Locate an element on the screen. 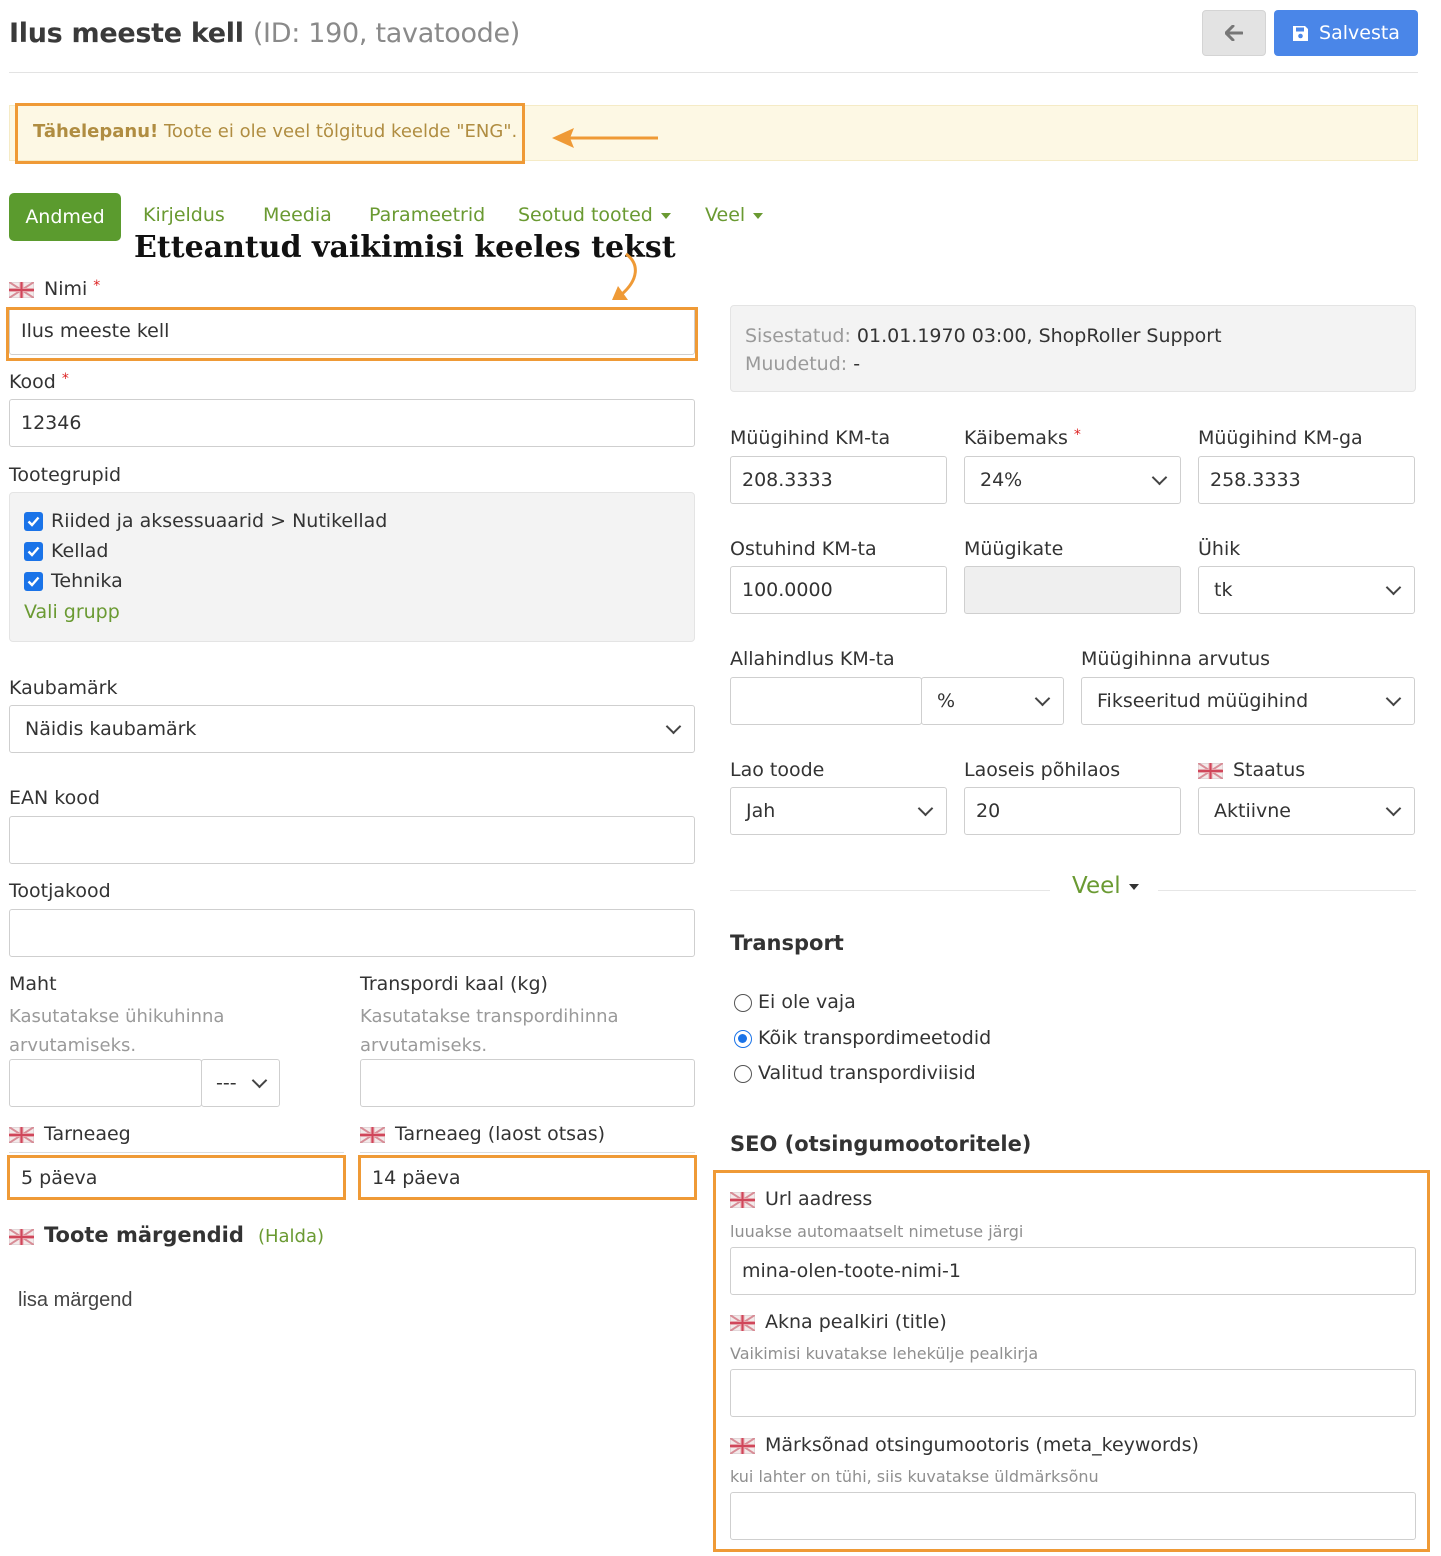 The height and width of the screenshot is (1556, 1441). tab-parameetrid: Parameetrid is located at coordinates (427, 215).